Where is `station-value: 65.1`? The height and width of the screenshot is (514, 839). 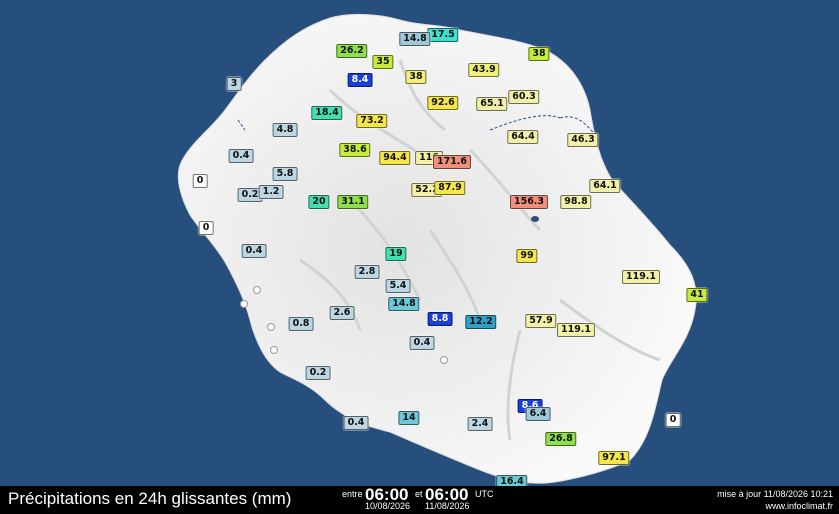 station-value: 65.1 is located at coordinates (492, 104).